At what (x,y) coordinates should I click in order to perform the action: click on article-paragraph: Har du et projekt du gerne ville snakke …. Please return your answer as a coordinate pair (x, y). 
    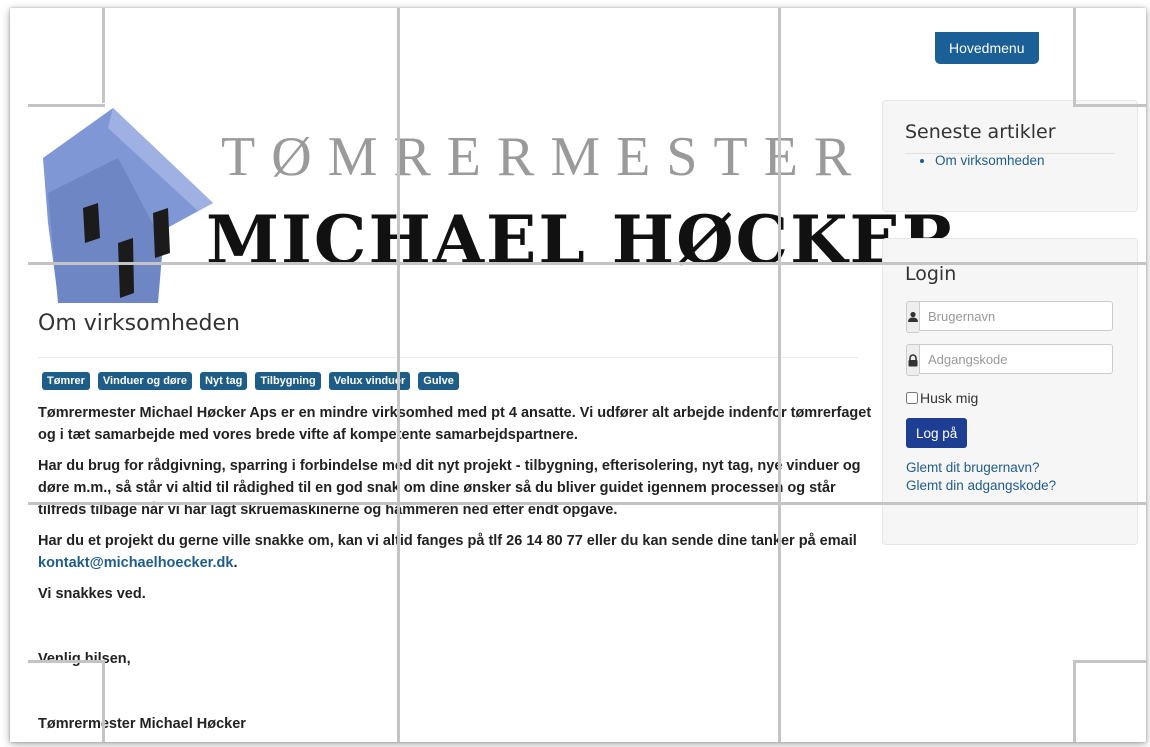
    Looking at the image, I should click on (455, 552).